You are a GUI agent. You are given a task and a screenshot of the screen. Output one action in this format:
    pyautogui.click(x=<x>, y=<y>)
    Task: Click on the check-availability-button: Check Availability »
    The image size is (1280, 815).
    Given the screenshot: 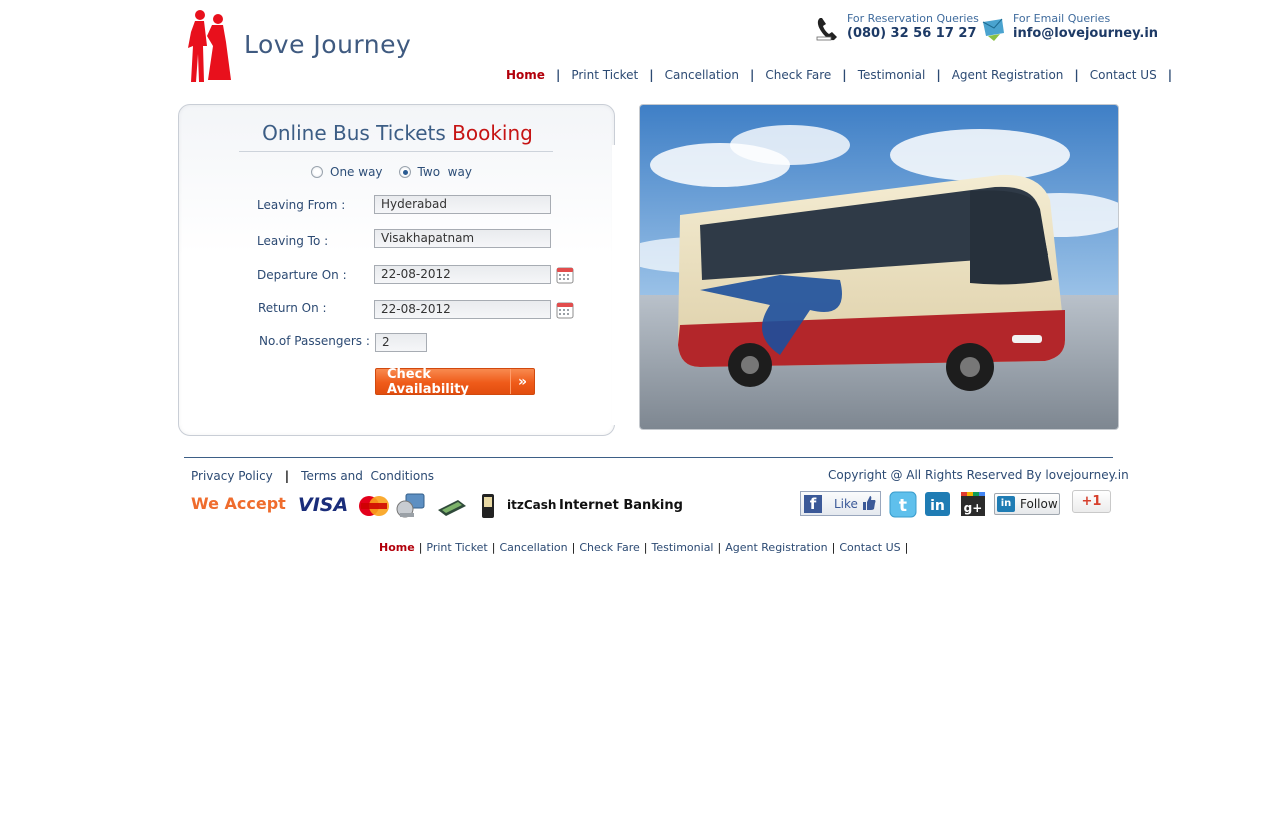 What is the action you would take?
    pyautogui.click(x=455, y=381)
    